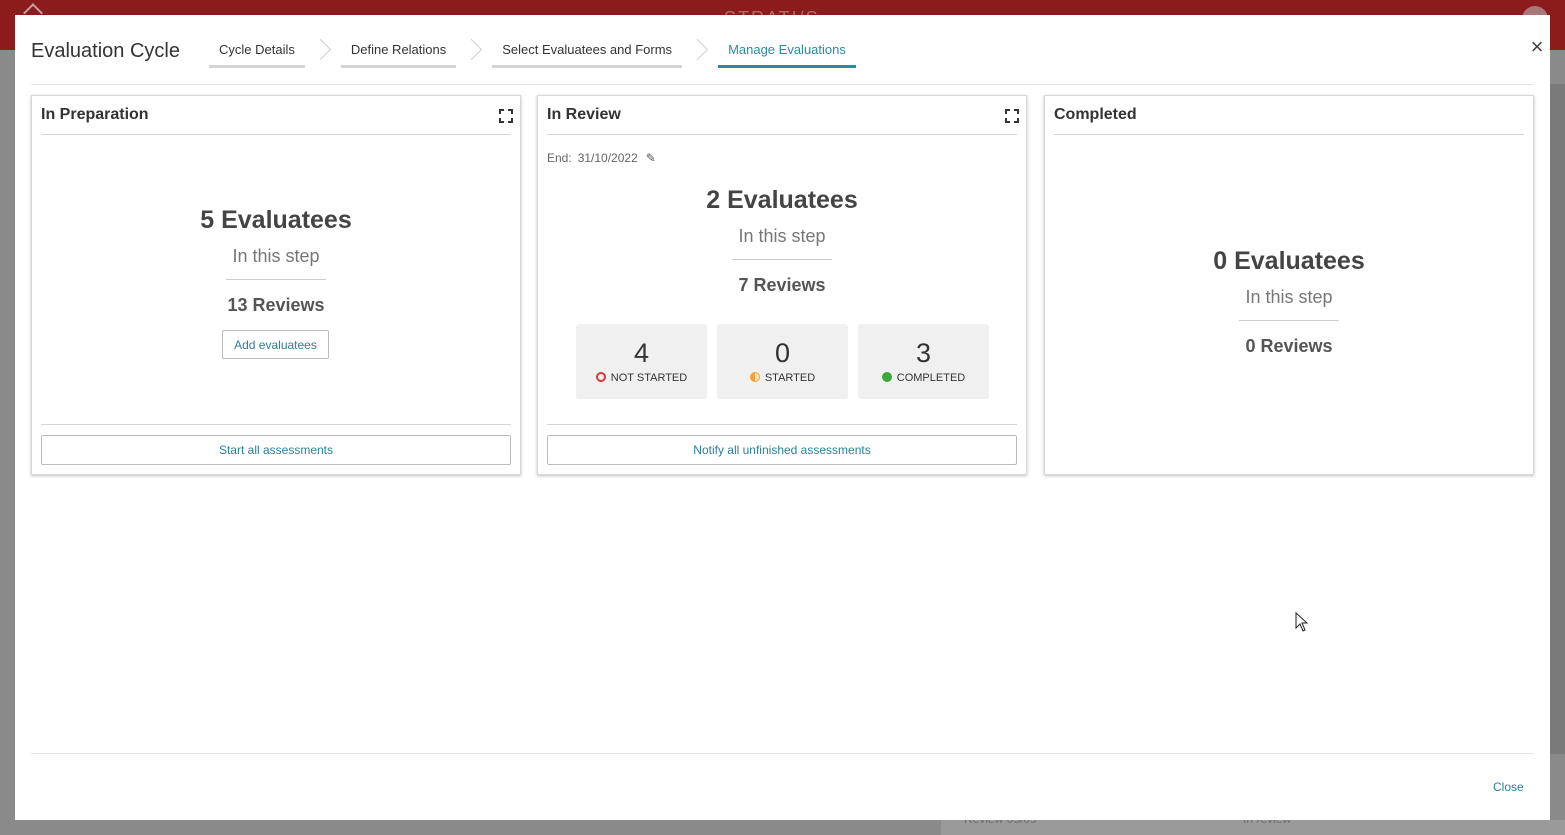 This screenshot has height=835, width=1565. What do you see at coordinates (1095, 114) in the screenshot?
I see `card-title: Completed` at bounding box center [1095, 114].